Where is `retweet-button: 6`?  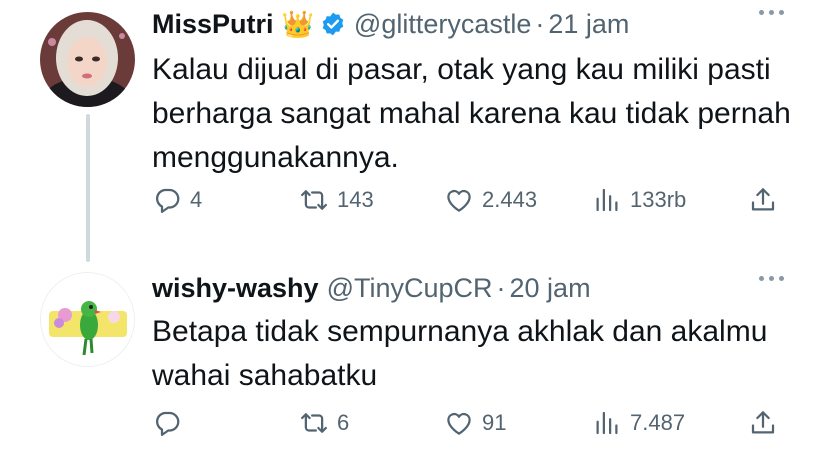
retweet-button: 6 is located at coordinates (324, 423).